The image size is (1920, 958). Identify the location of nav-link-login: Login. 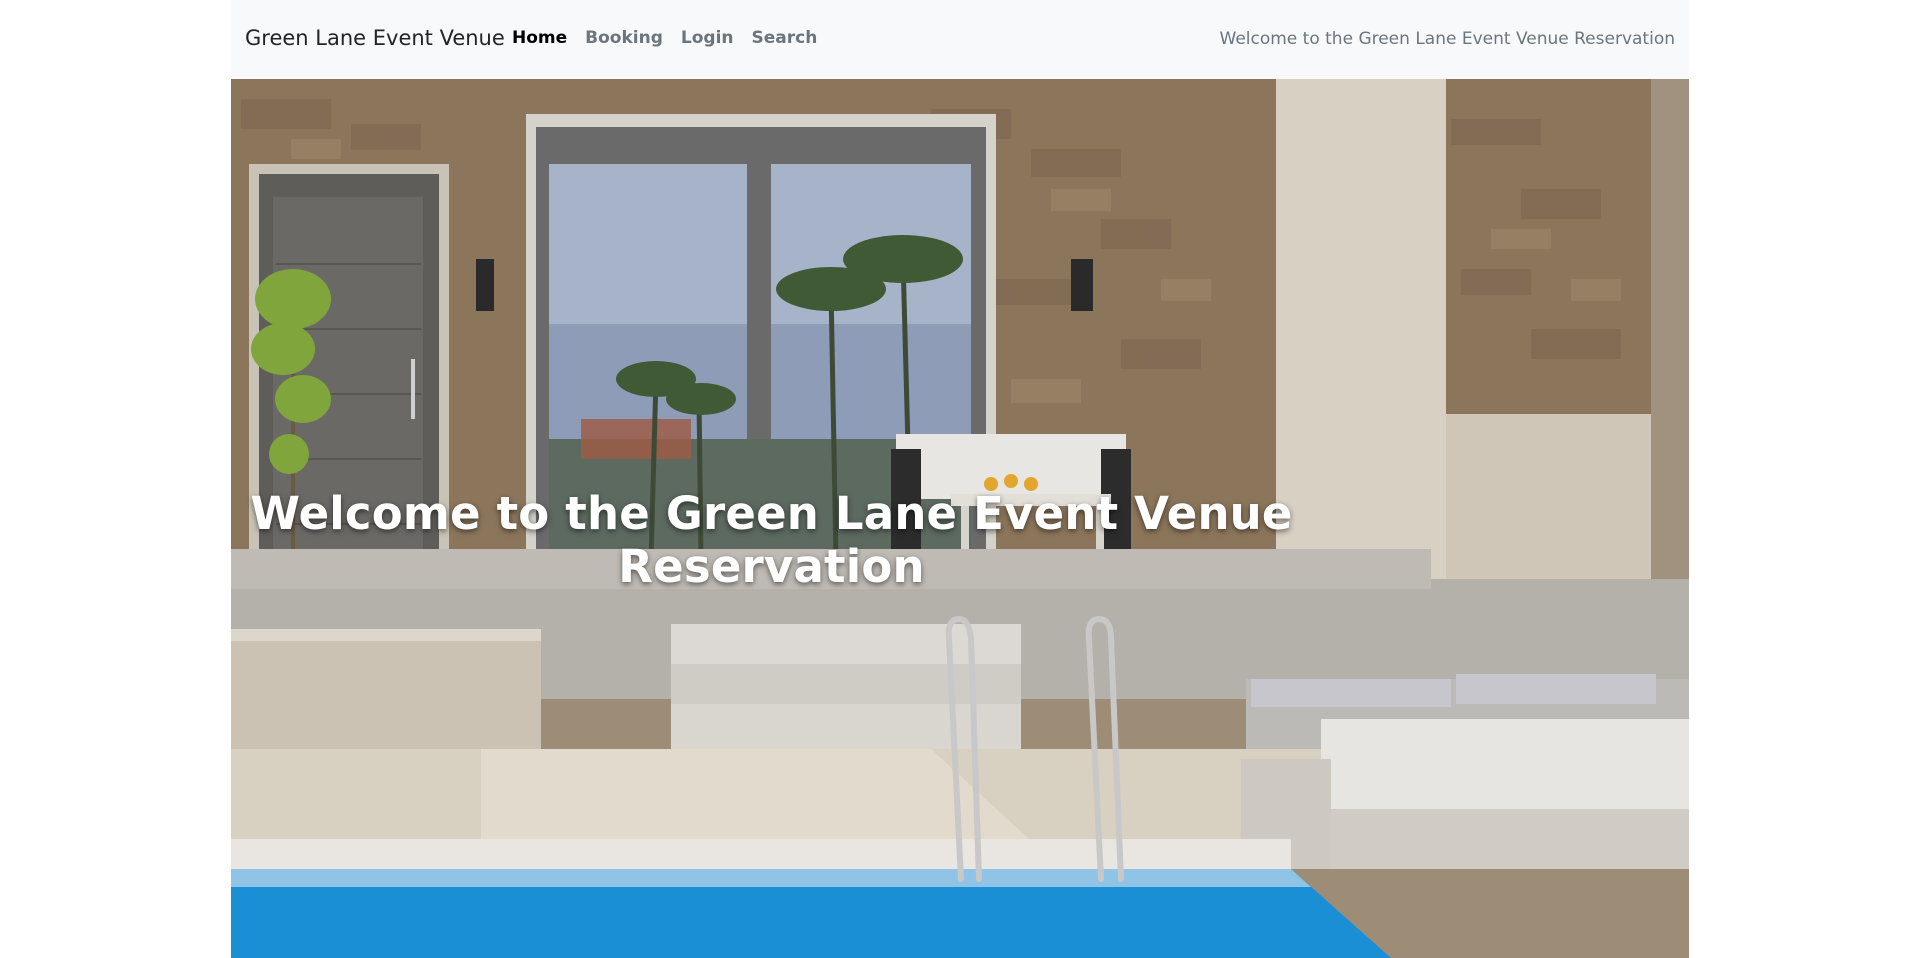
(707, 38).